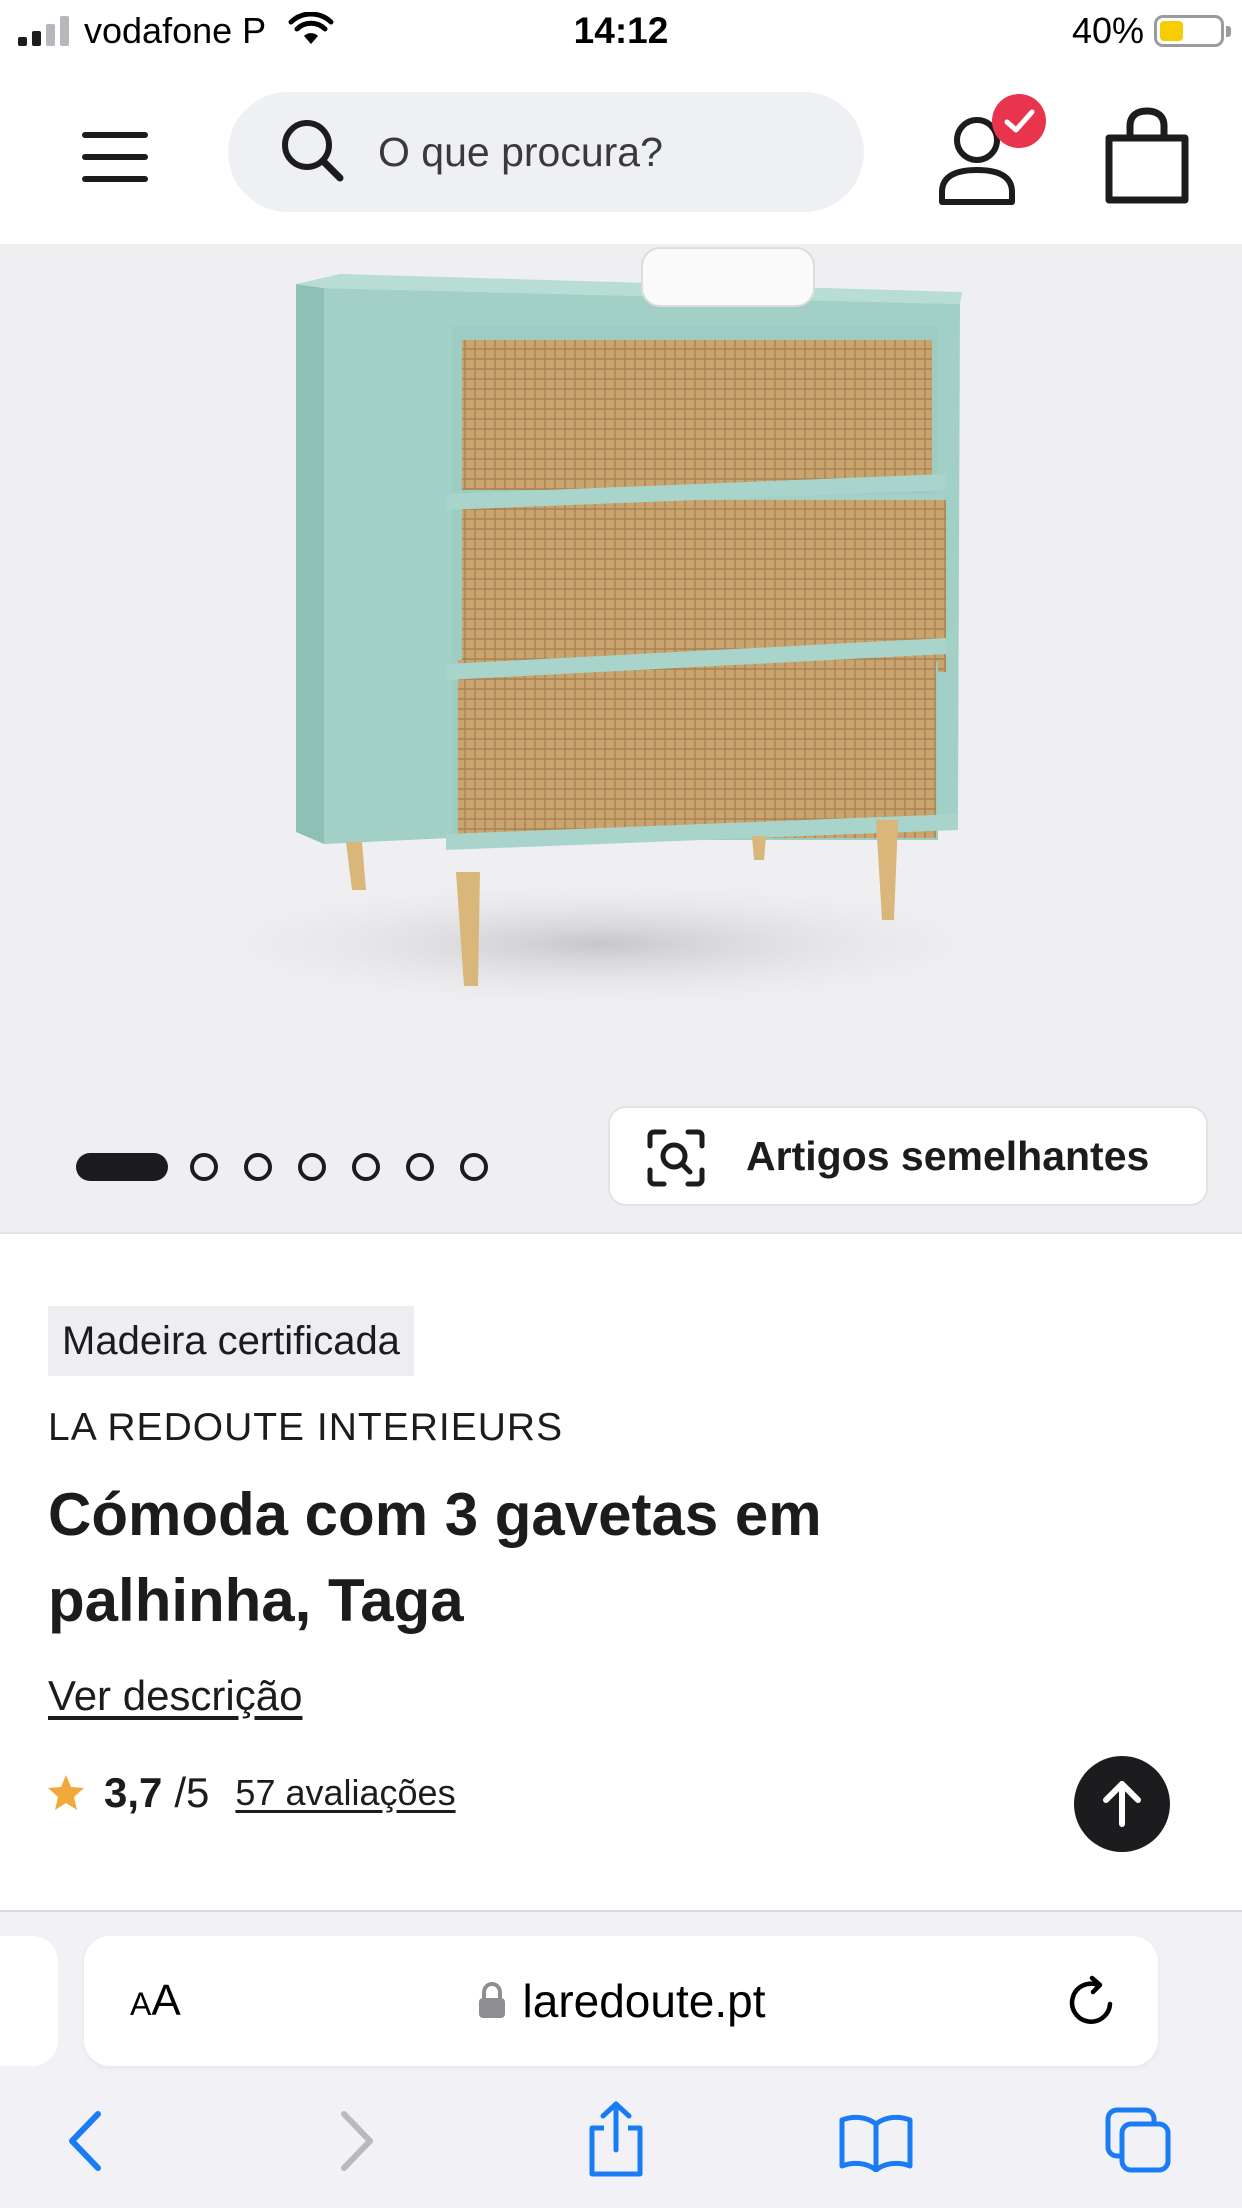  Describe the element at coordinates (29, 2001) in the screenshot. I see `previous-tab-preview` at that location.